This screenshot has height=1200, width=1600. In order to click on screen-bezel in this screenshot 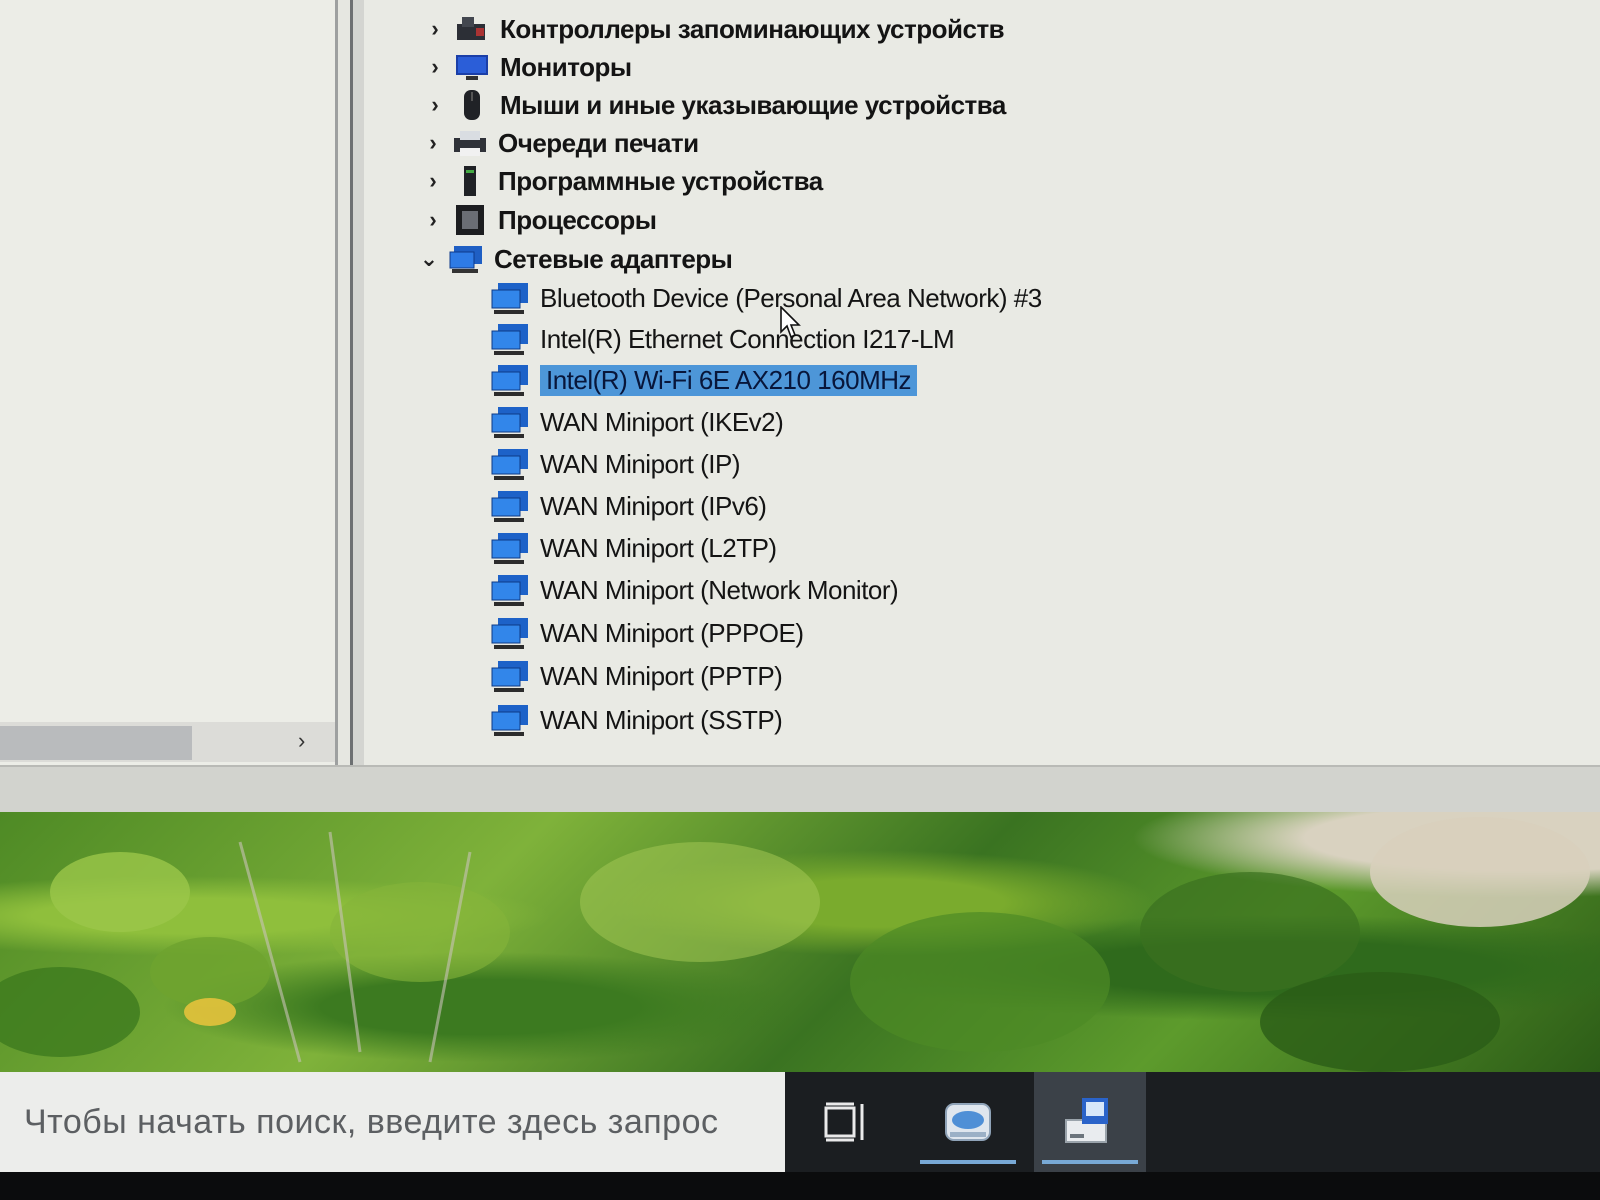, I will do `click(800, 1186)`.